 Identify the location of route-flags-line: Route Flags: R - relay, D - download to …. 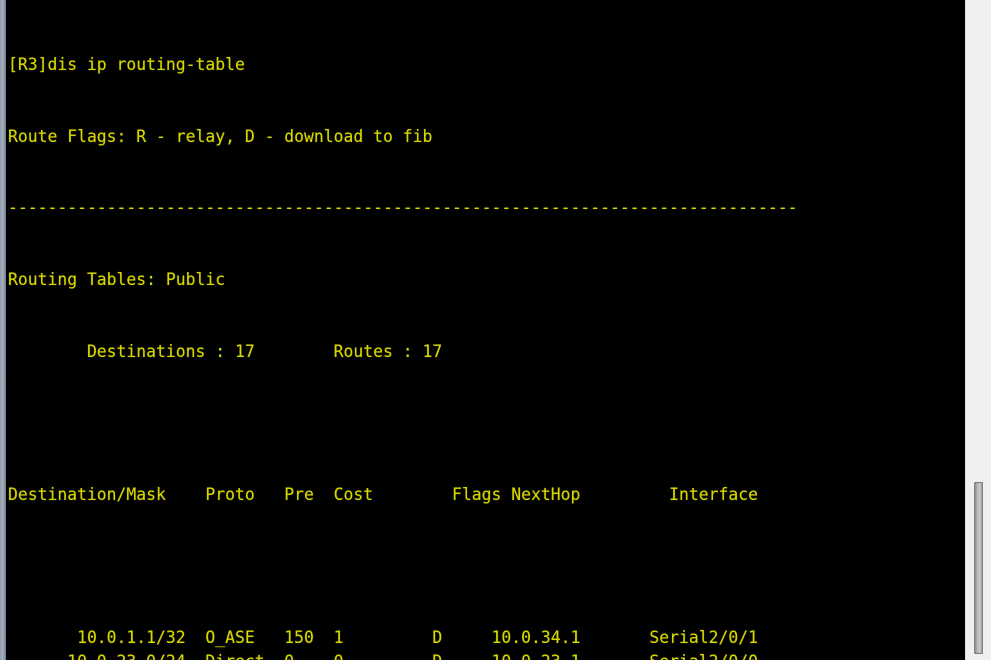
(220, 136).